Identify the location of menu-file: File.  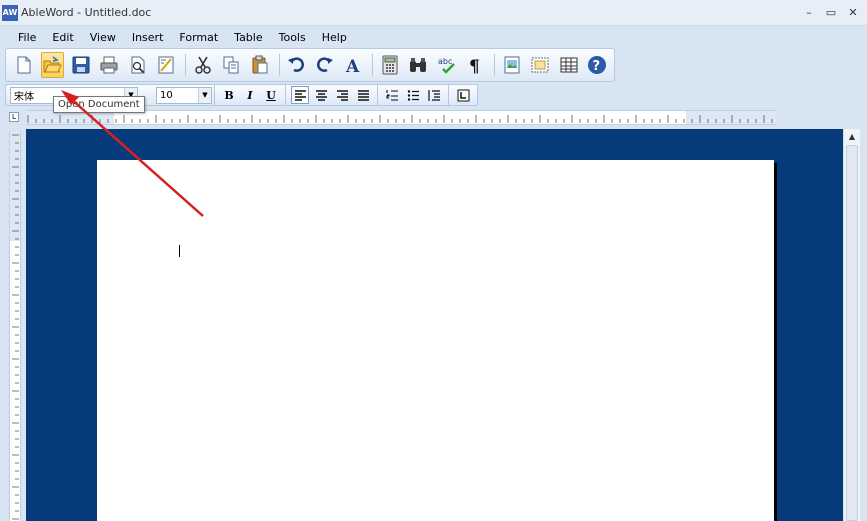
(27, 37).